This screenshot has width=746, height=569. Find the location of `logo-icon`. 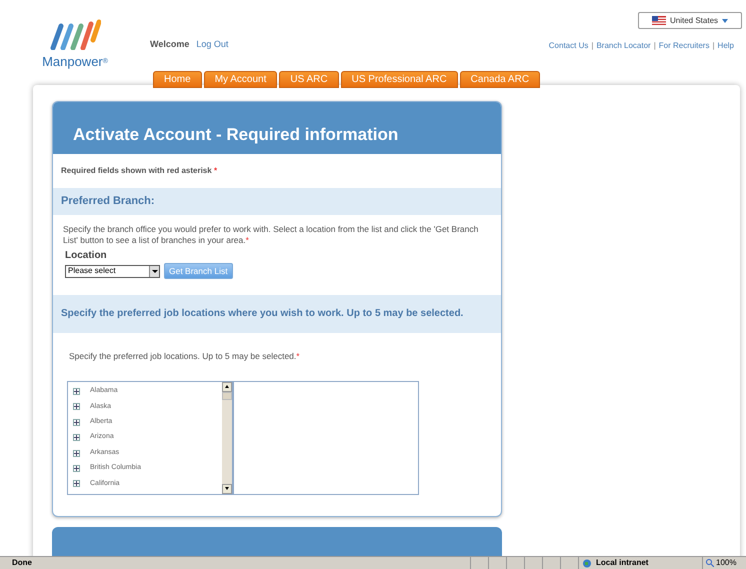

logo-icon is located at coordinates (75, 34).